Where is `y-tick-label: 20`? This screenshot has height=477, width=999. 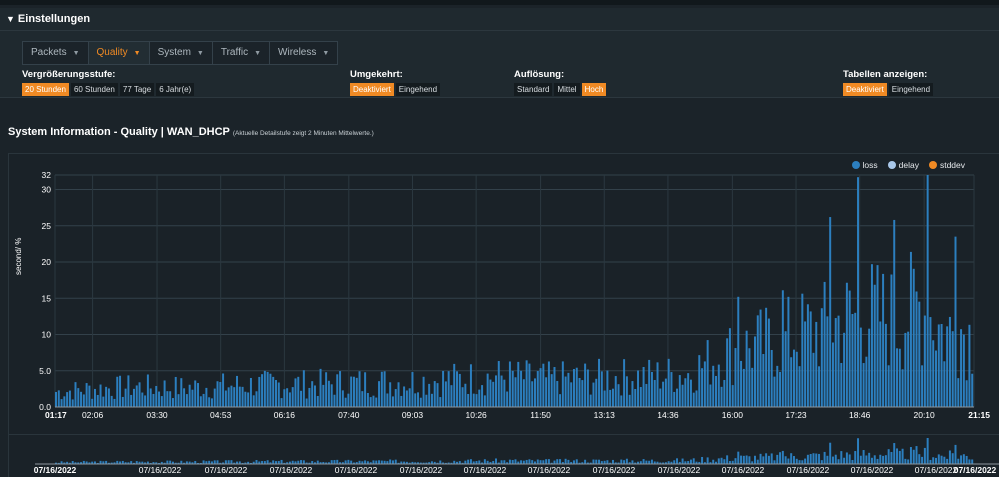 y-tick-label: 20 is located at coordinates (47, 262).